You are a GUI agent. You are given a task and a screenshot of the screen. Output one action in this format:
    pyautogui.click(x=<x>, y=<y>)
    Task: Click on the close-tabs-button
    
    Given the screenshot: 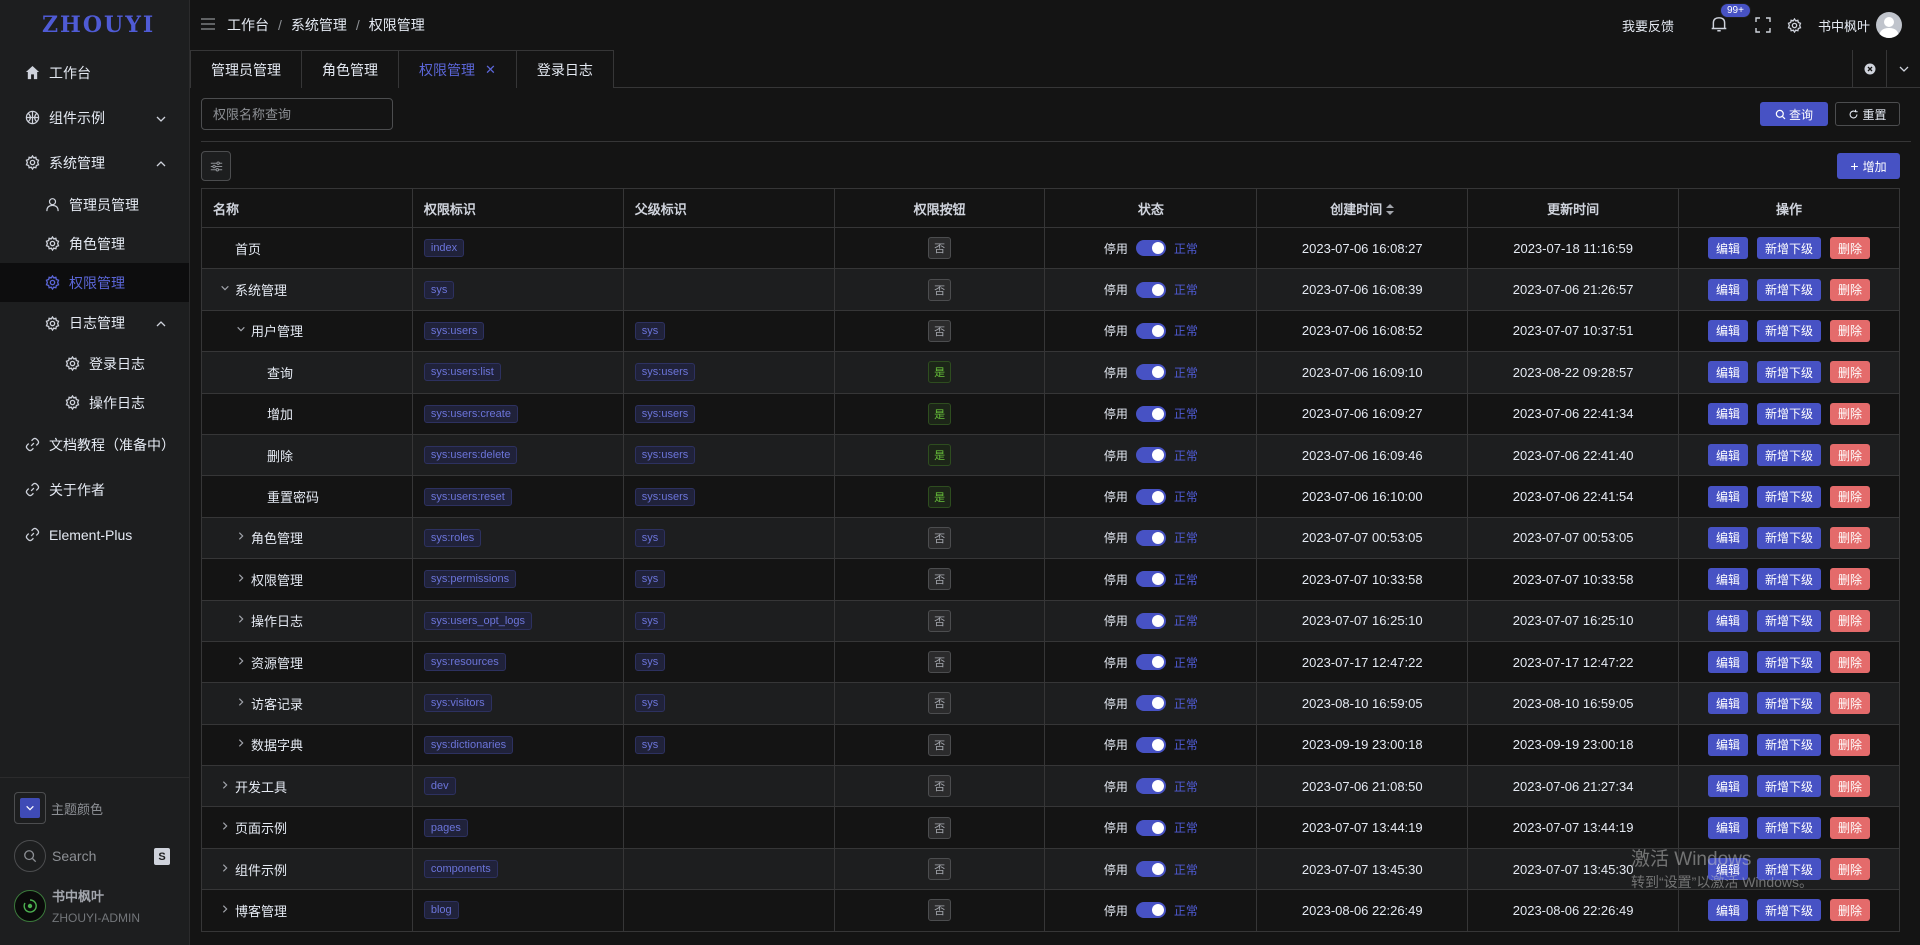 What is the action you would take?
    pyautogui.click(x=1869, y=69)
    